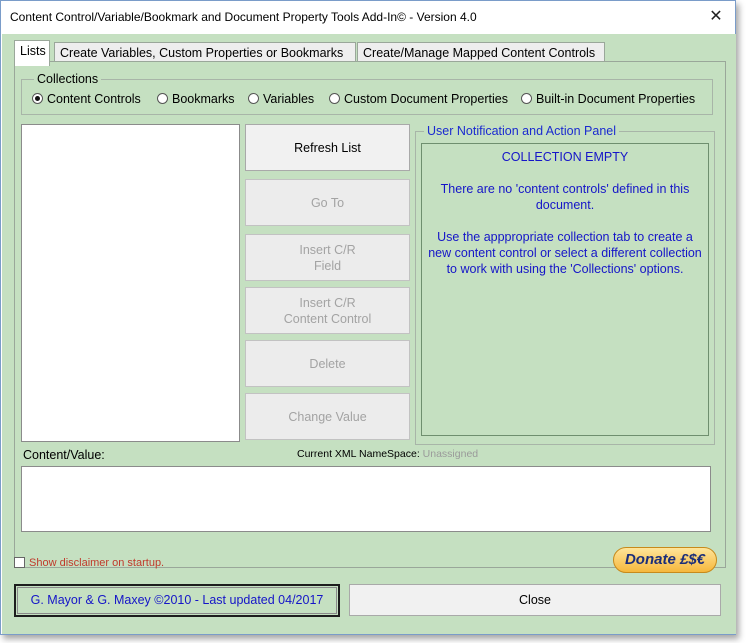 The width and height of the screenshot is (746, 643). Describe the element at coordinates (327, 147) in the screenshot. I see `refresh-list-button: Refresh List` at that location.